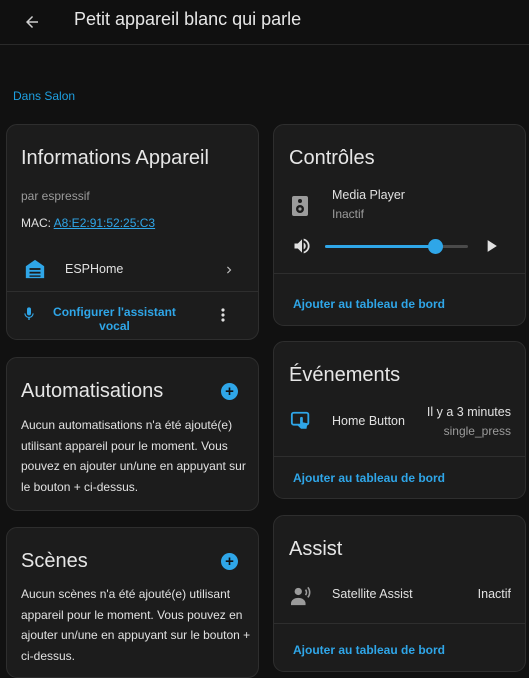  What do you see at coordinates (300, 206) in the screenshot?
I see `speaker-icon` at bounding box center [300, 206].